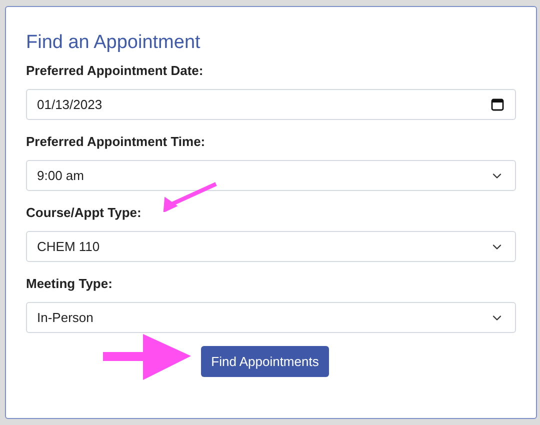 The height and width of the screenshot is (425, 540). Describe the element at coordinates (271, 175) in the screenshot. I see `dropdown: 9:00 am` at that location.